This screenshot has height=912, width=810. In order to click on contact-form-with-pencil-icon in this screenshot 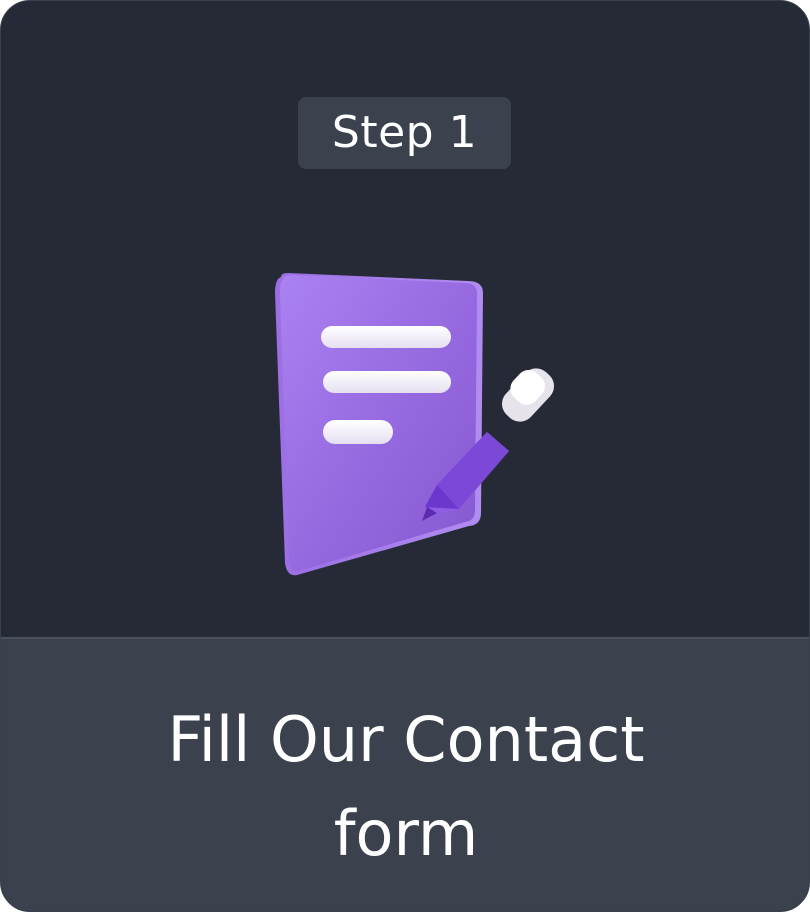, I will do `click(415, 424)`.